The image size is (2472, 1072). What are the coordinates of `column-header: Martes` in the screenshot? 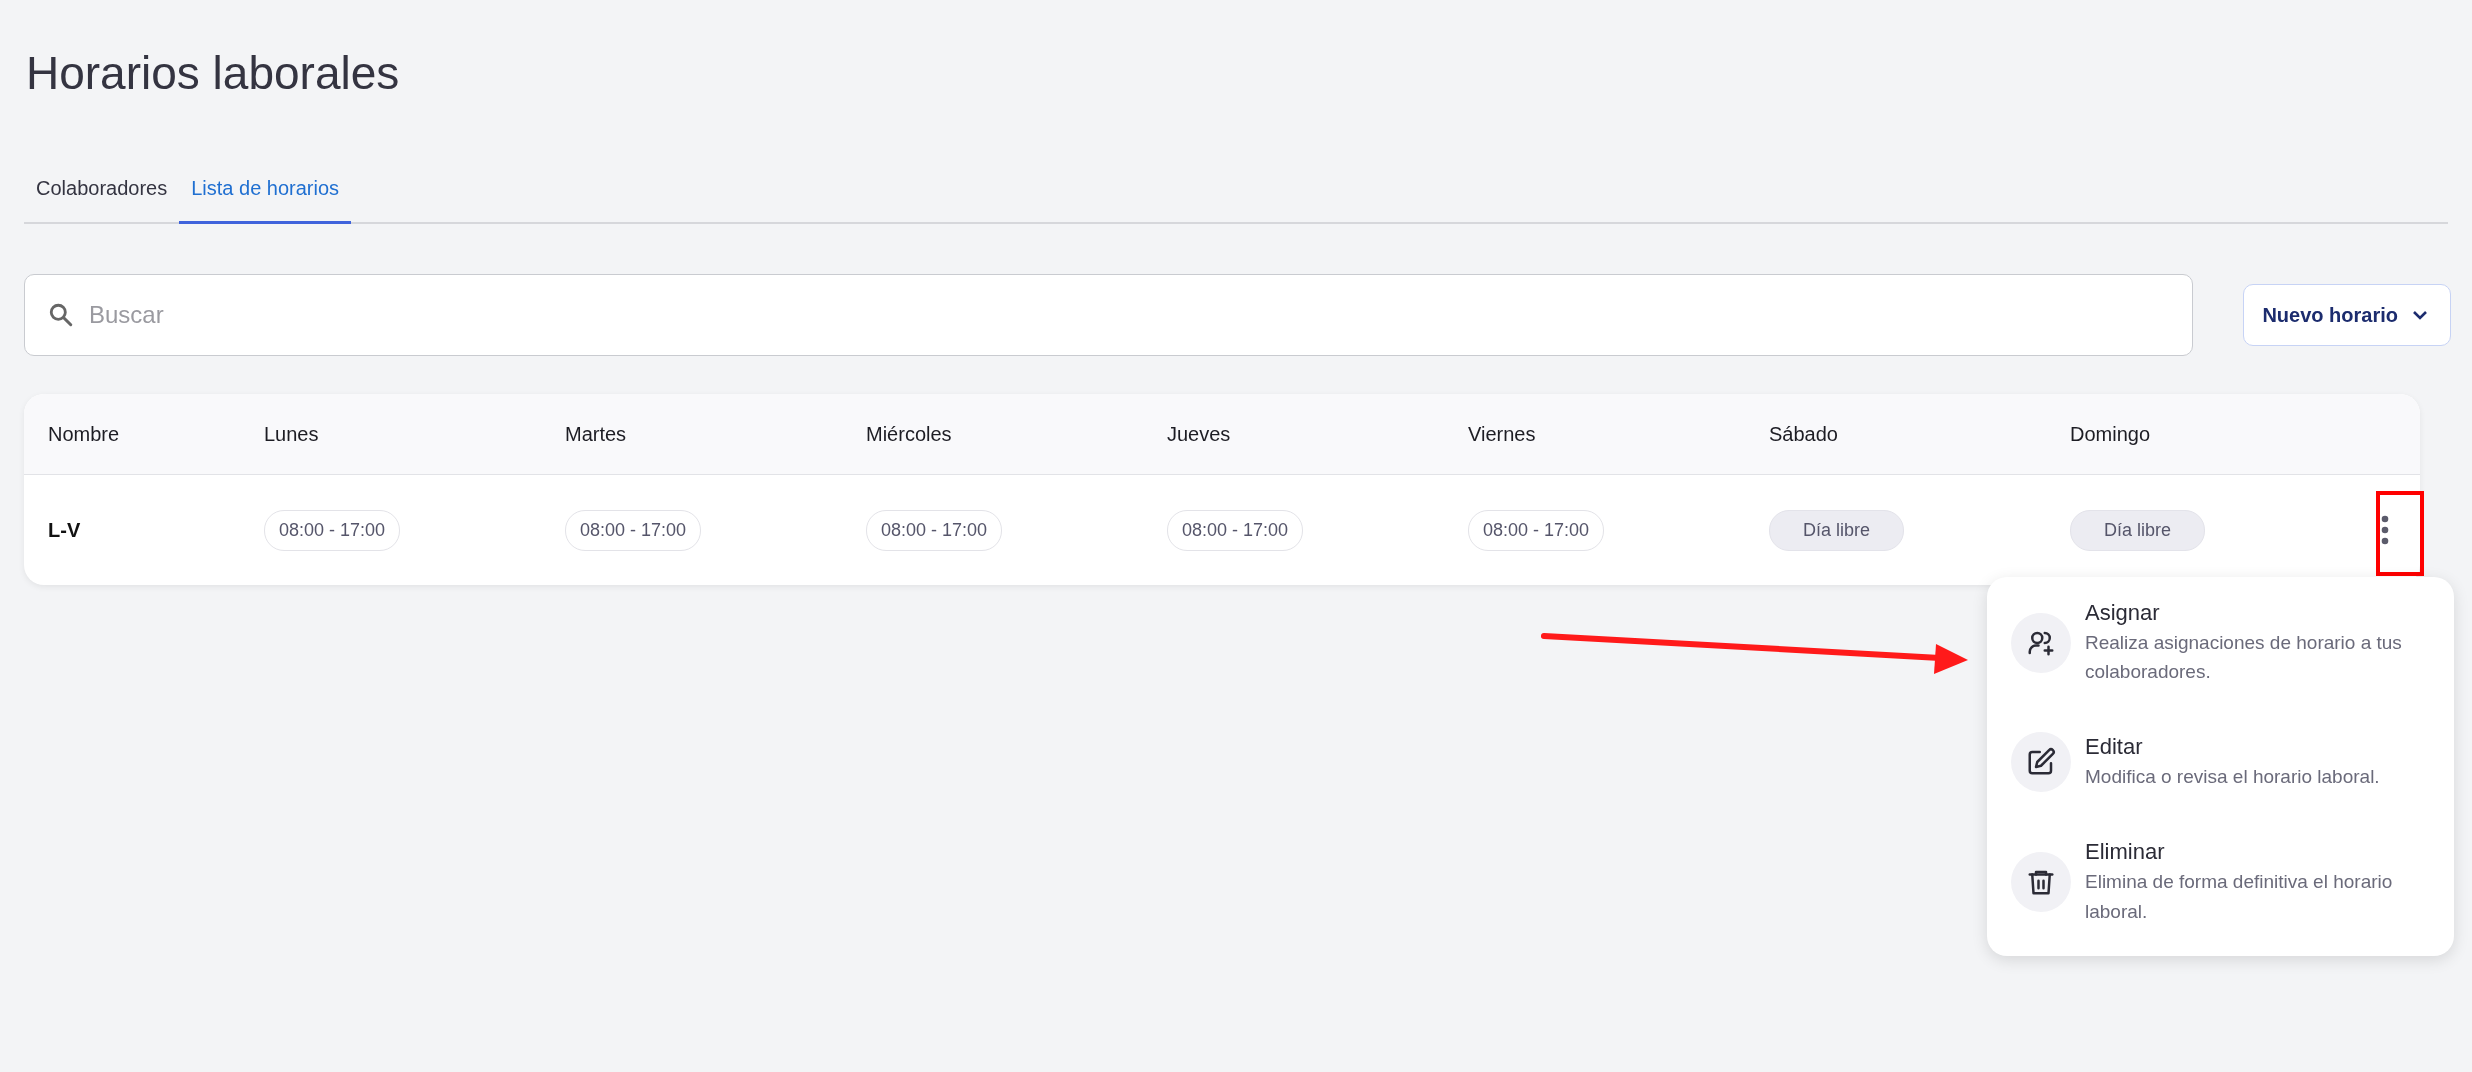 It's located at (596, 435).